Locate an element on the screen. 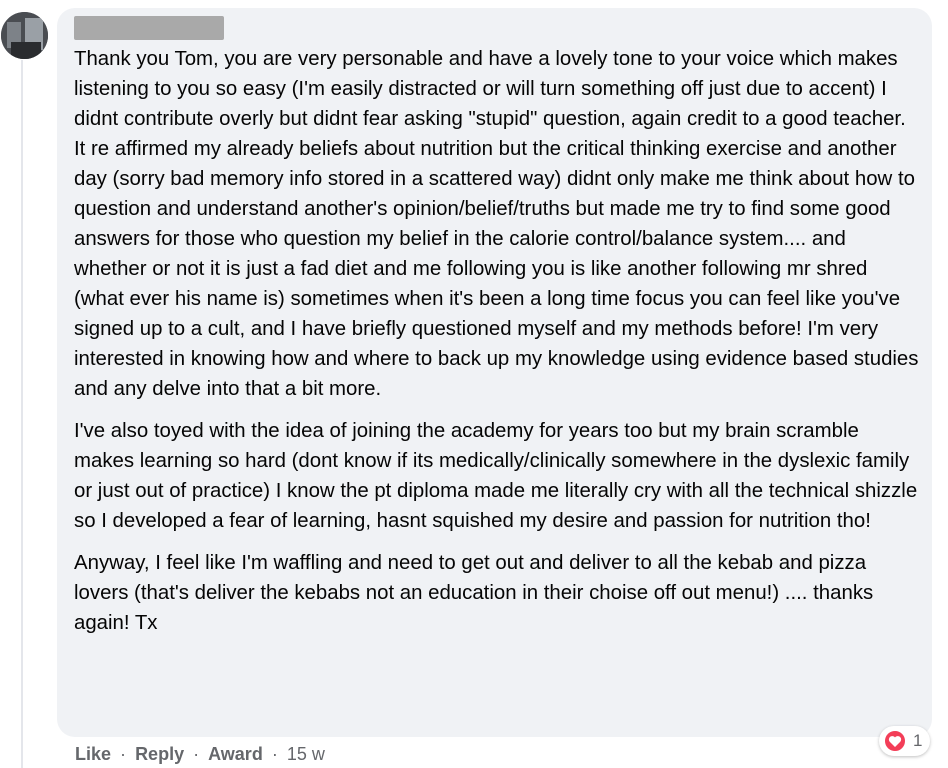  heart-icon is located at coordinates (895, 741).